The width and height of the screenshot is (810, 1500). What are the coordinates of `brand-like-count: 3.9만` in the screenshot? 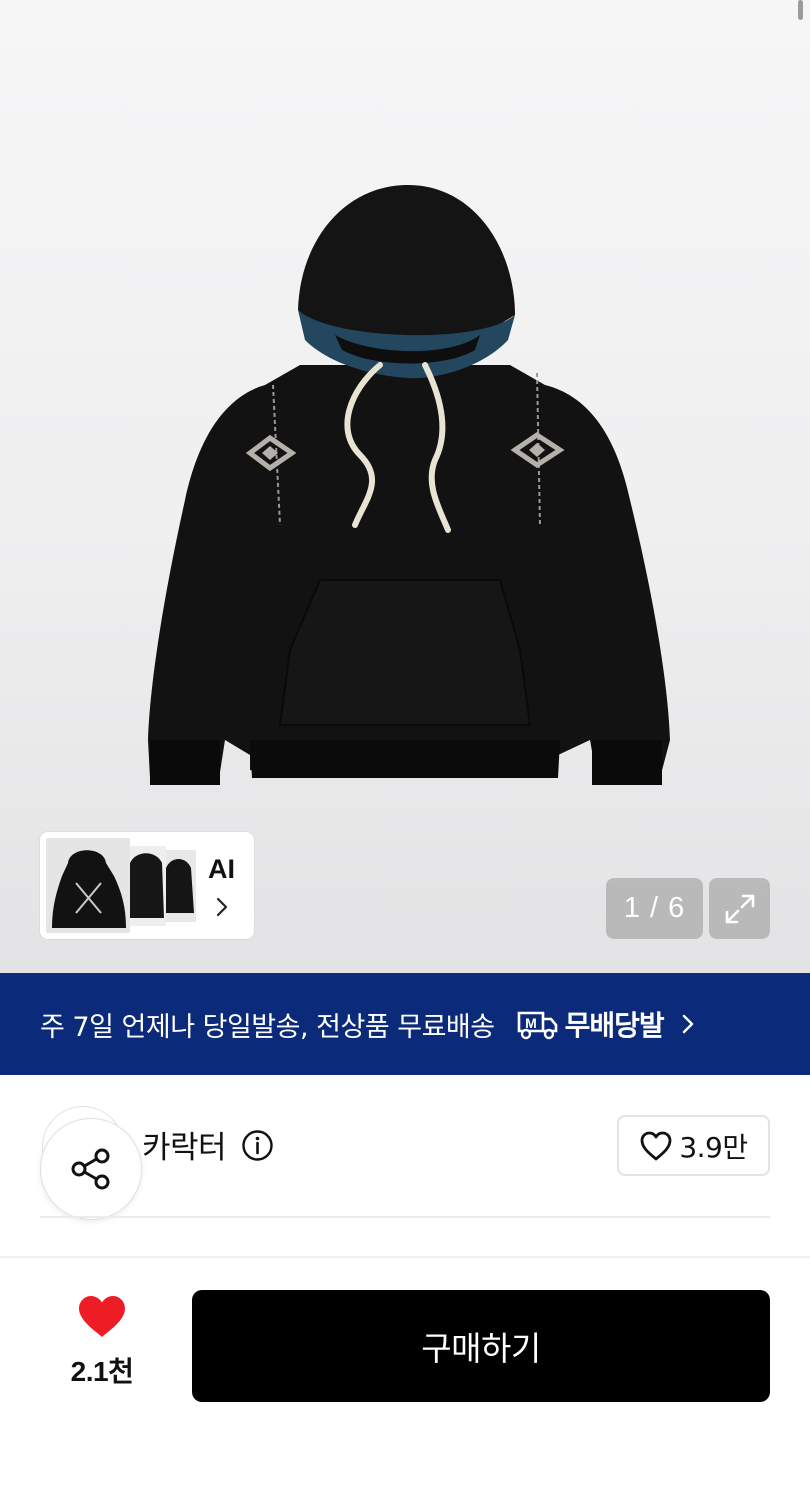 It's located at (713, 1147).